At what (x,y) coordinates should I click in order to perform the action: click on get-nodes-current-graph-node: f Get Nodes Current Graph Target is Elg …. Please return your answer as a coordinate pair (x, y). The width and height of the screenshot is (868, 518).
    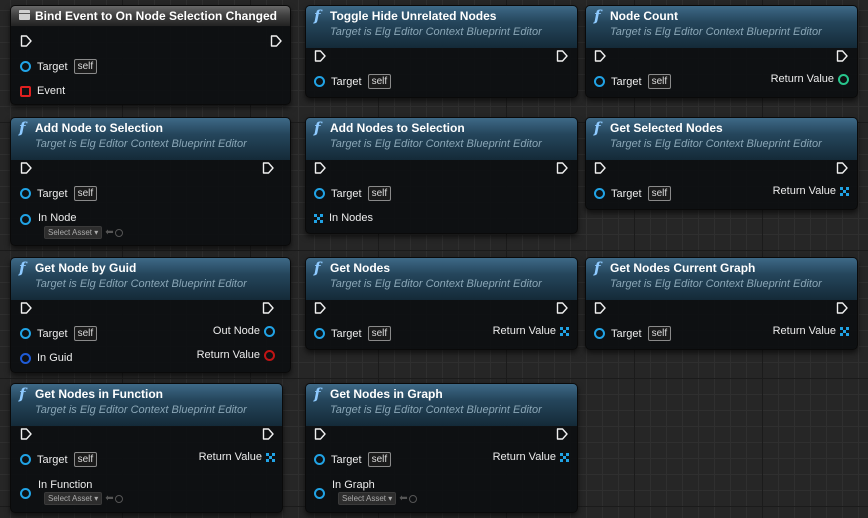
    Looking at the image, I should click on (721, 303).